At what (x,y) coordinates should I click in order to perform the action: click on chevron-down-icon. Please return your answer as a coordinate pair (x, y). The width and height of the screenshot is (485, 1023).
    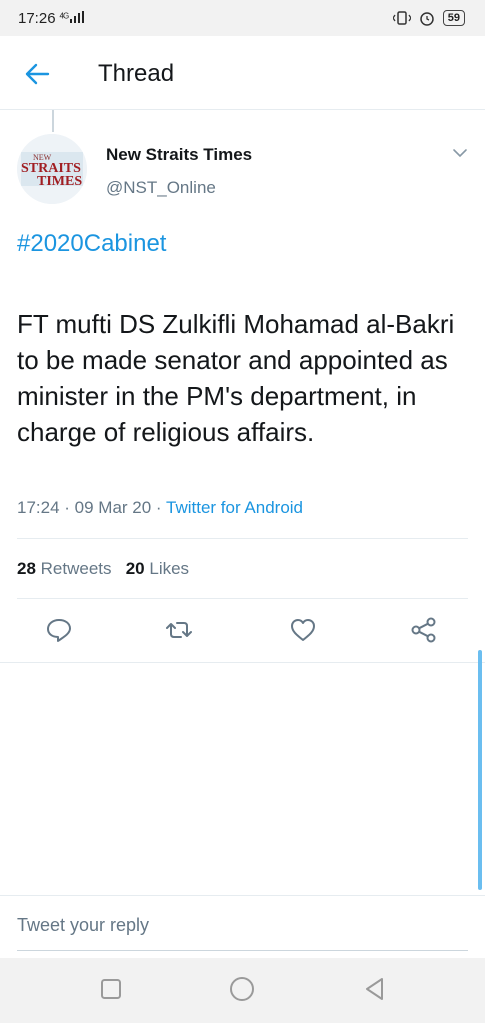
    Looking at the image, I should click on (460, 153).